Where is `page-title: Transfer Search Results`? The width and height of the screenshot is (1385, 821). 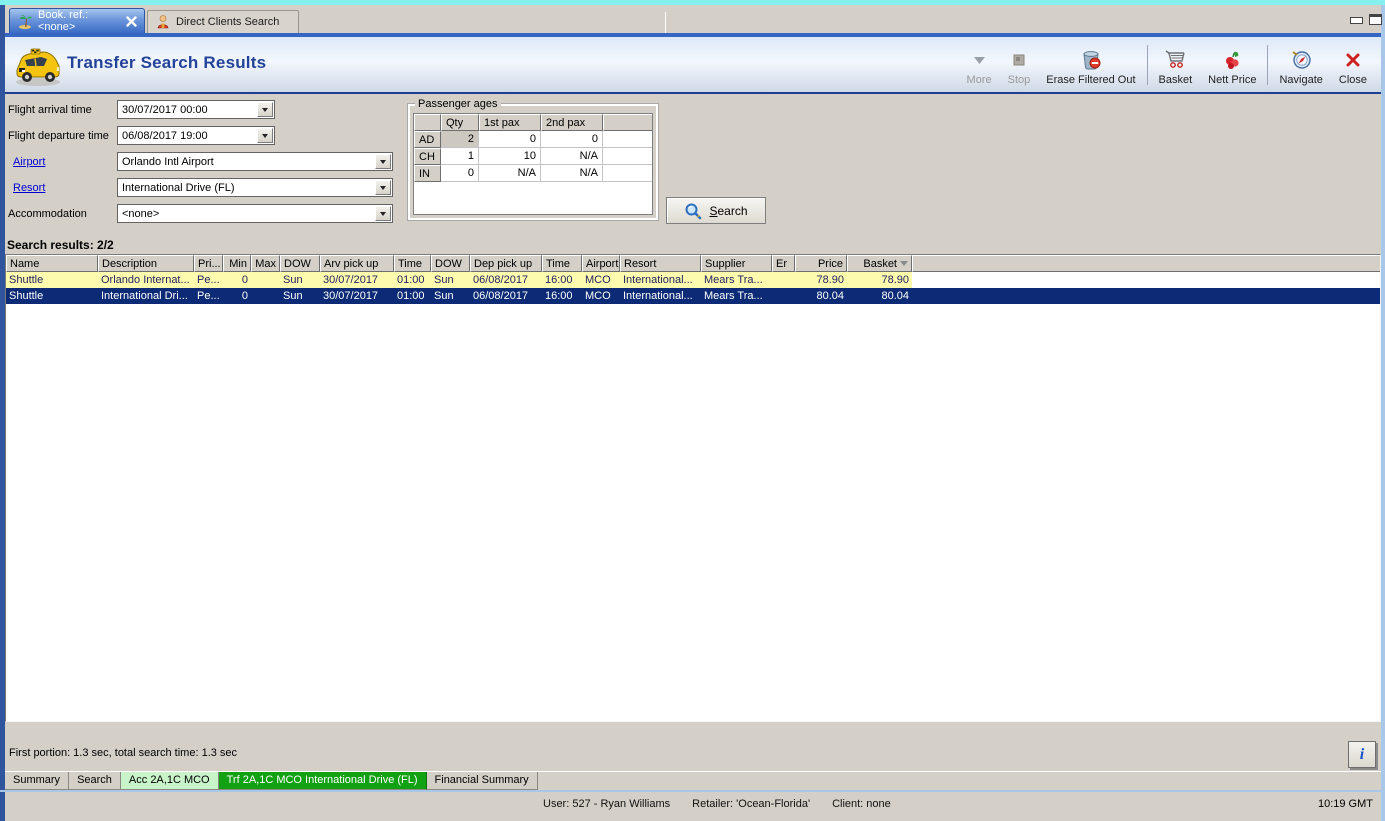 page-title: Transfer Search Results is located at coordinates (167, 62).